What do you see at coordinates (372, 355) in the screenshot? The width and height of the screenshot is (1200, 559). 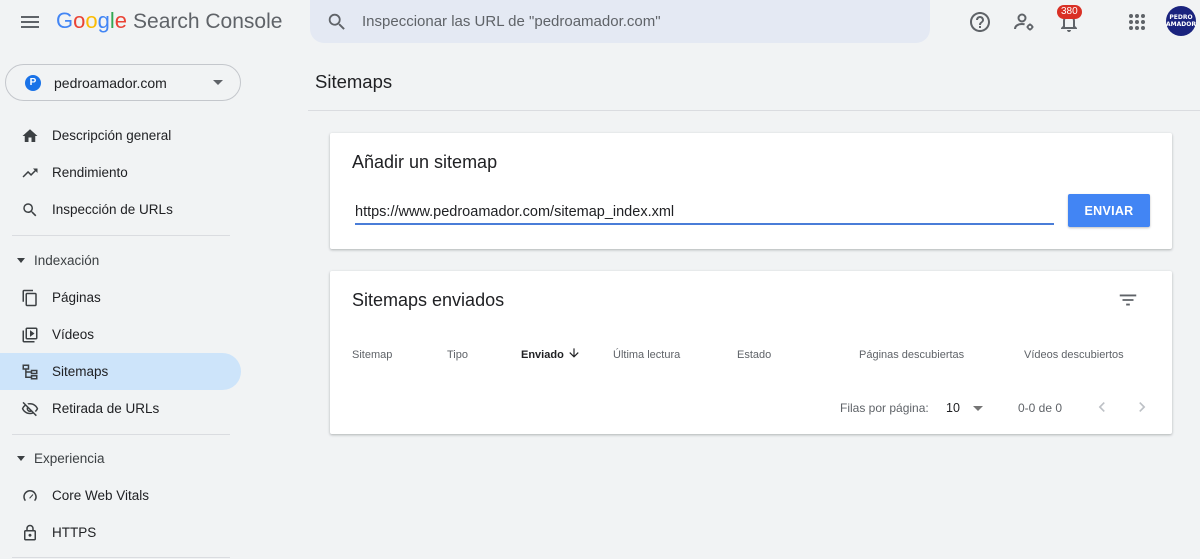 I see `column-header-sitemap: Sitemap` at bounding box center [372, 355].